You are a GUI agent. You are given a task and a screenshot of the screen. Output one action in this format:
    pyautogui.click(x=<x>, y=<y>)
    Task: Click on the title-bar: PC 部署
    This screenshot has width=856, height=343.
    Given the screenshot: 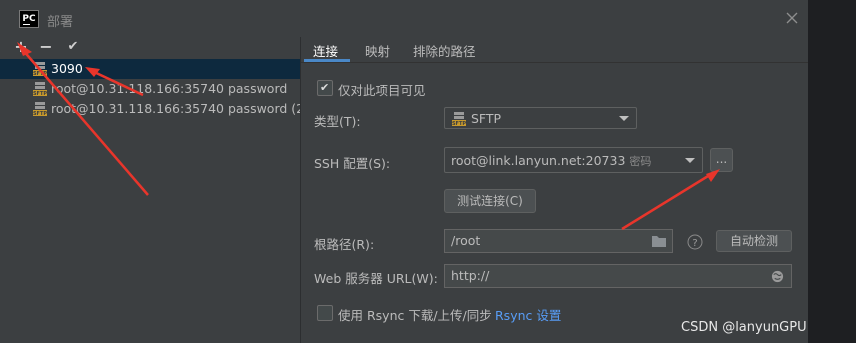 What is the action you would take?
    pyautogui.click(x=404, y=18)
    